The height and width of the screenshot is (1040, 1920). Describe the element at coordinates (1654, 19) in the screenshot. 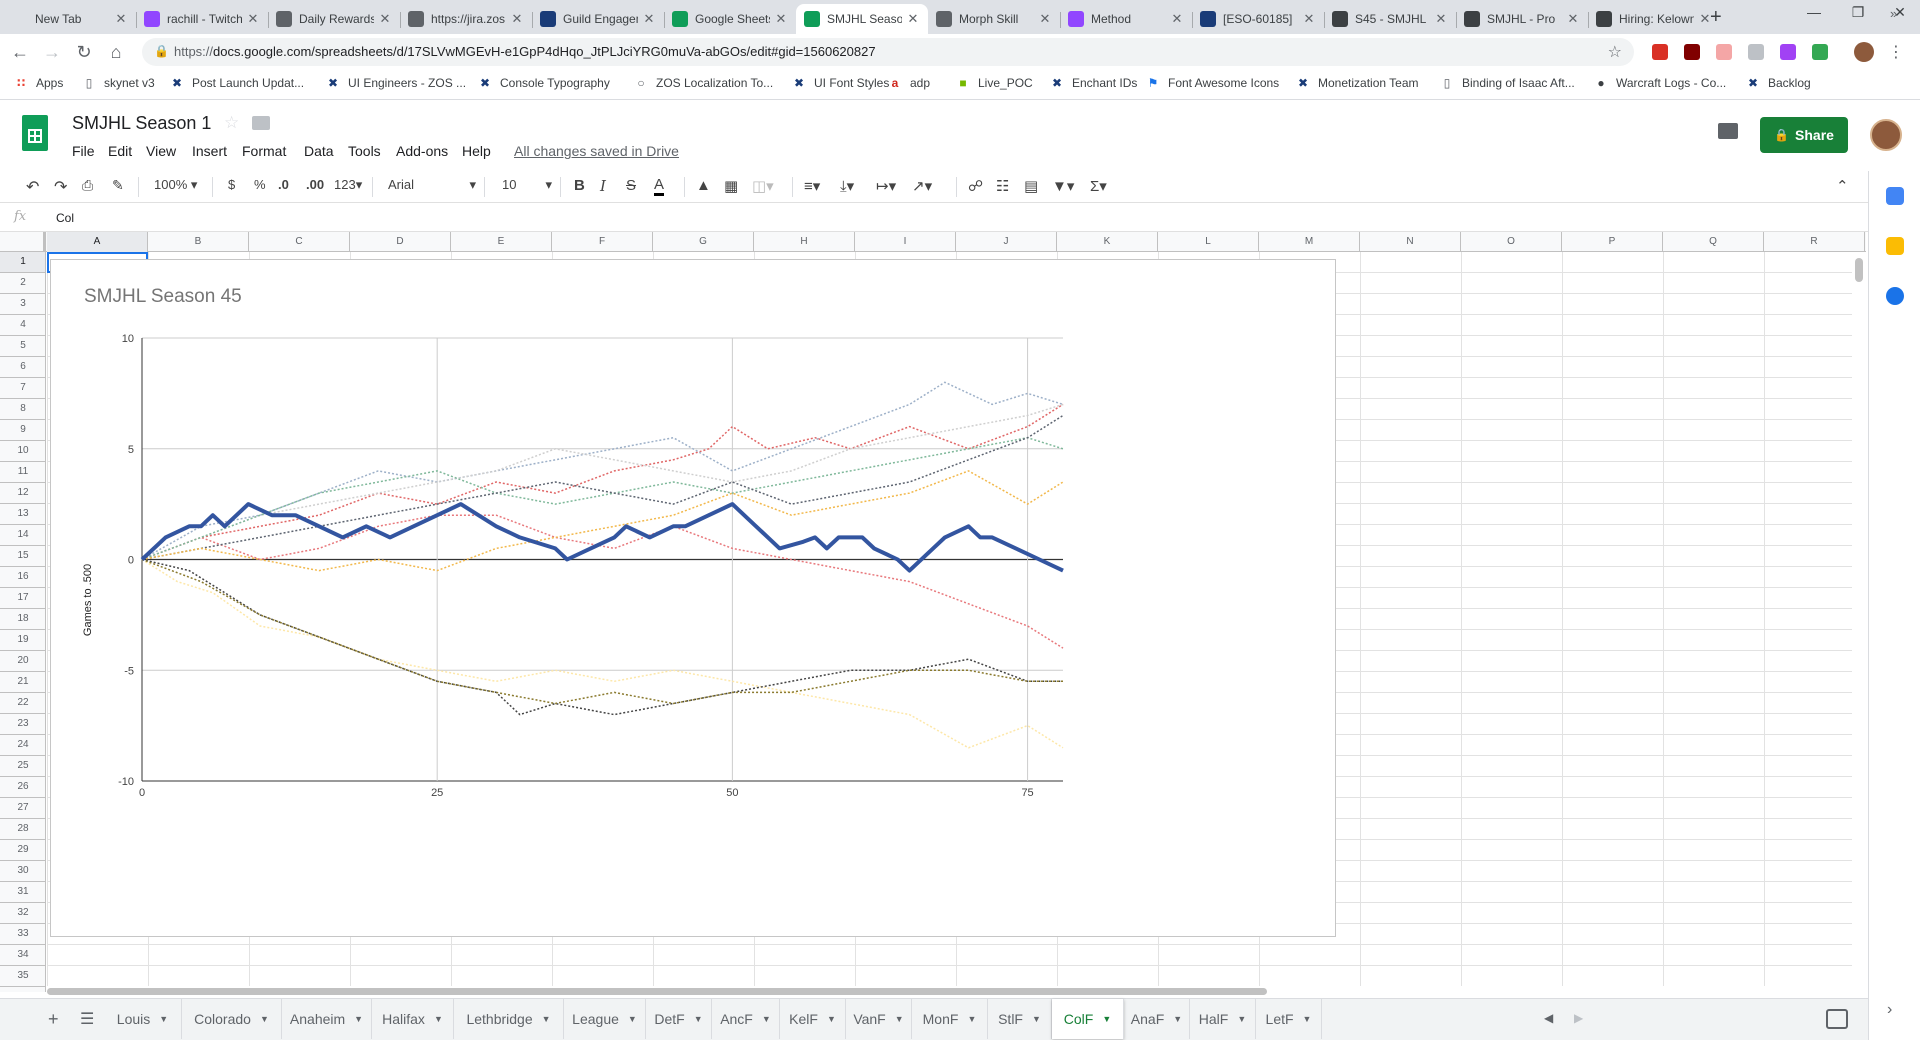

I see `browser-tab: Hiring: Kelowna✕` at that location.